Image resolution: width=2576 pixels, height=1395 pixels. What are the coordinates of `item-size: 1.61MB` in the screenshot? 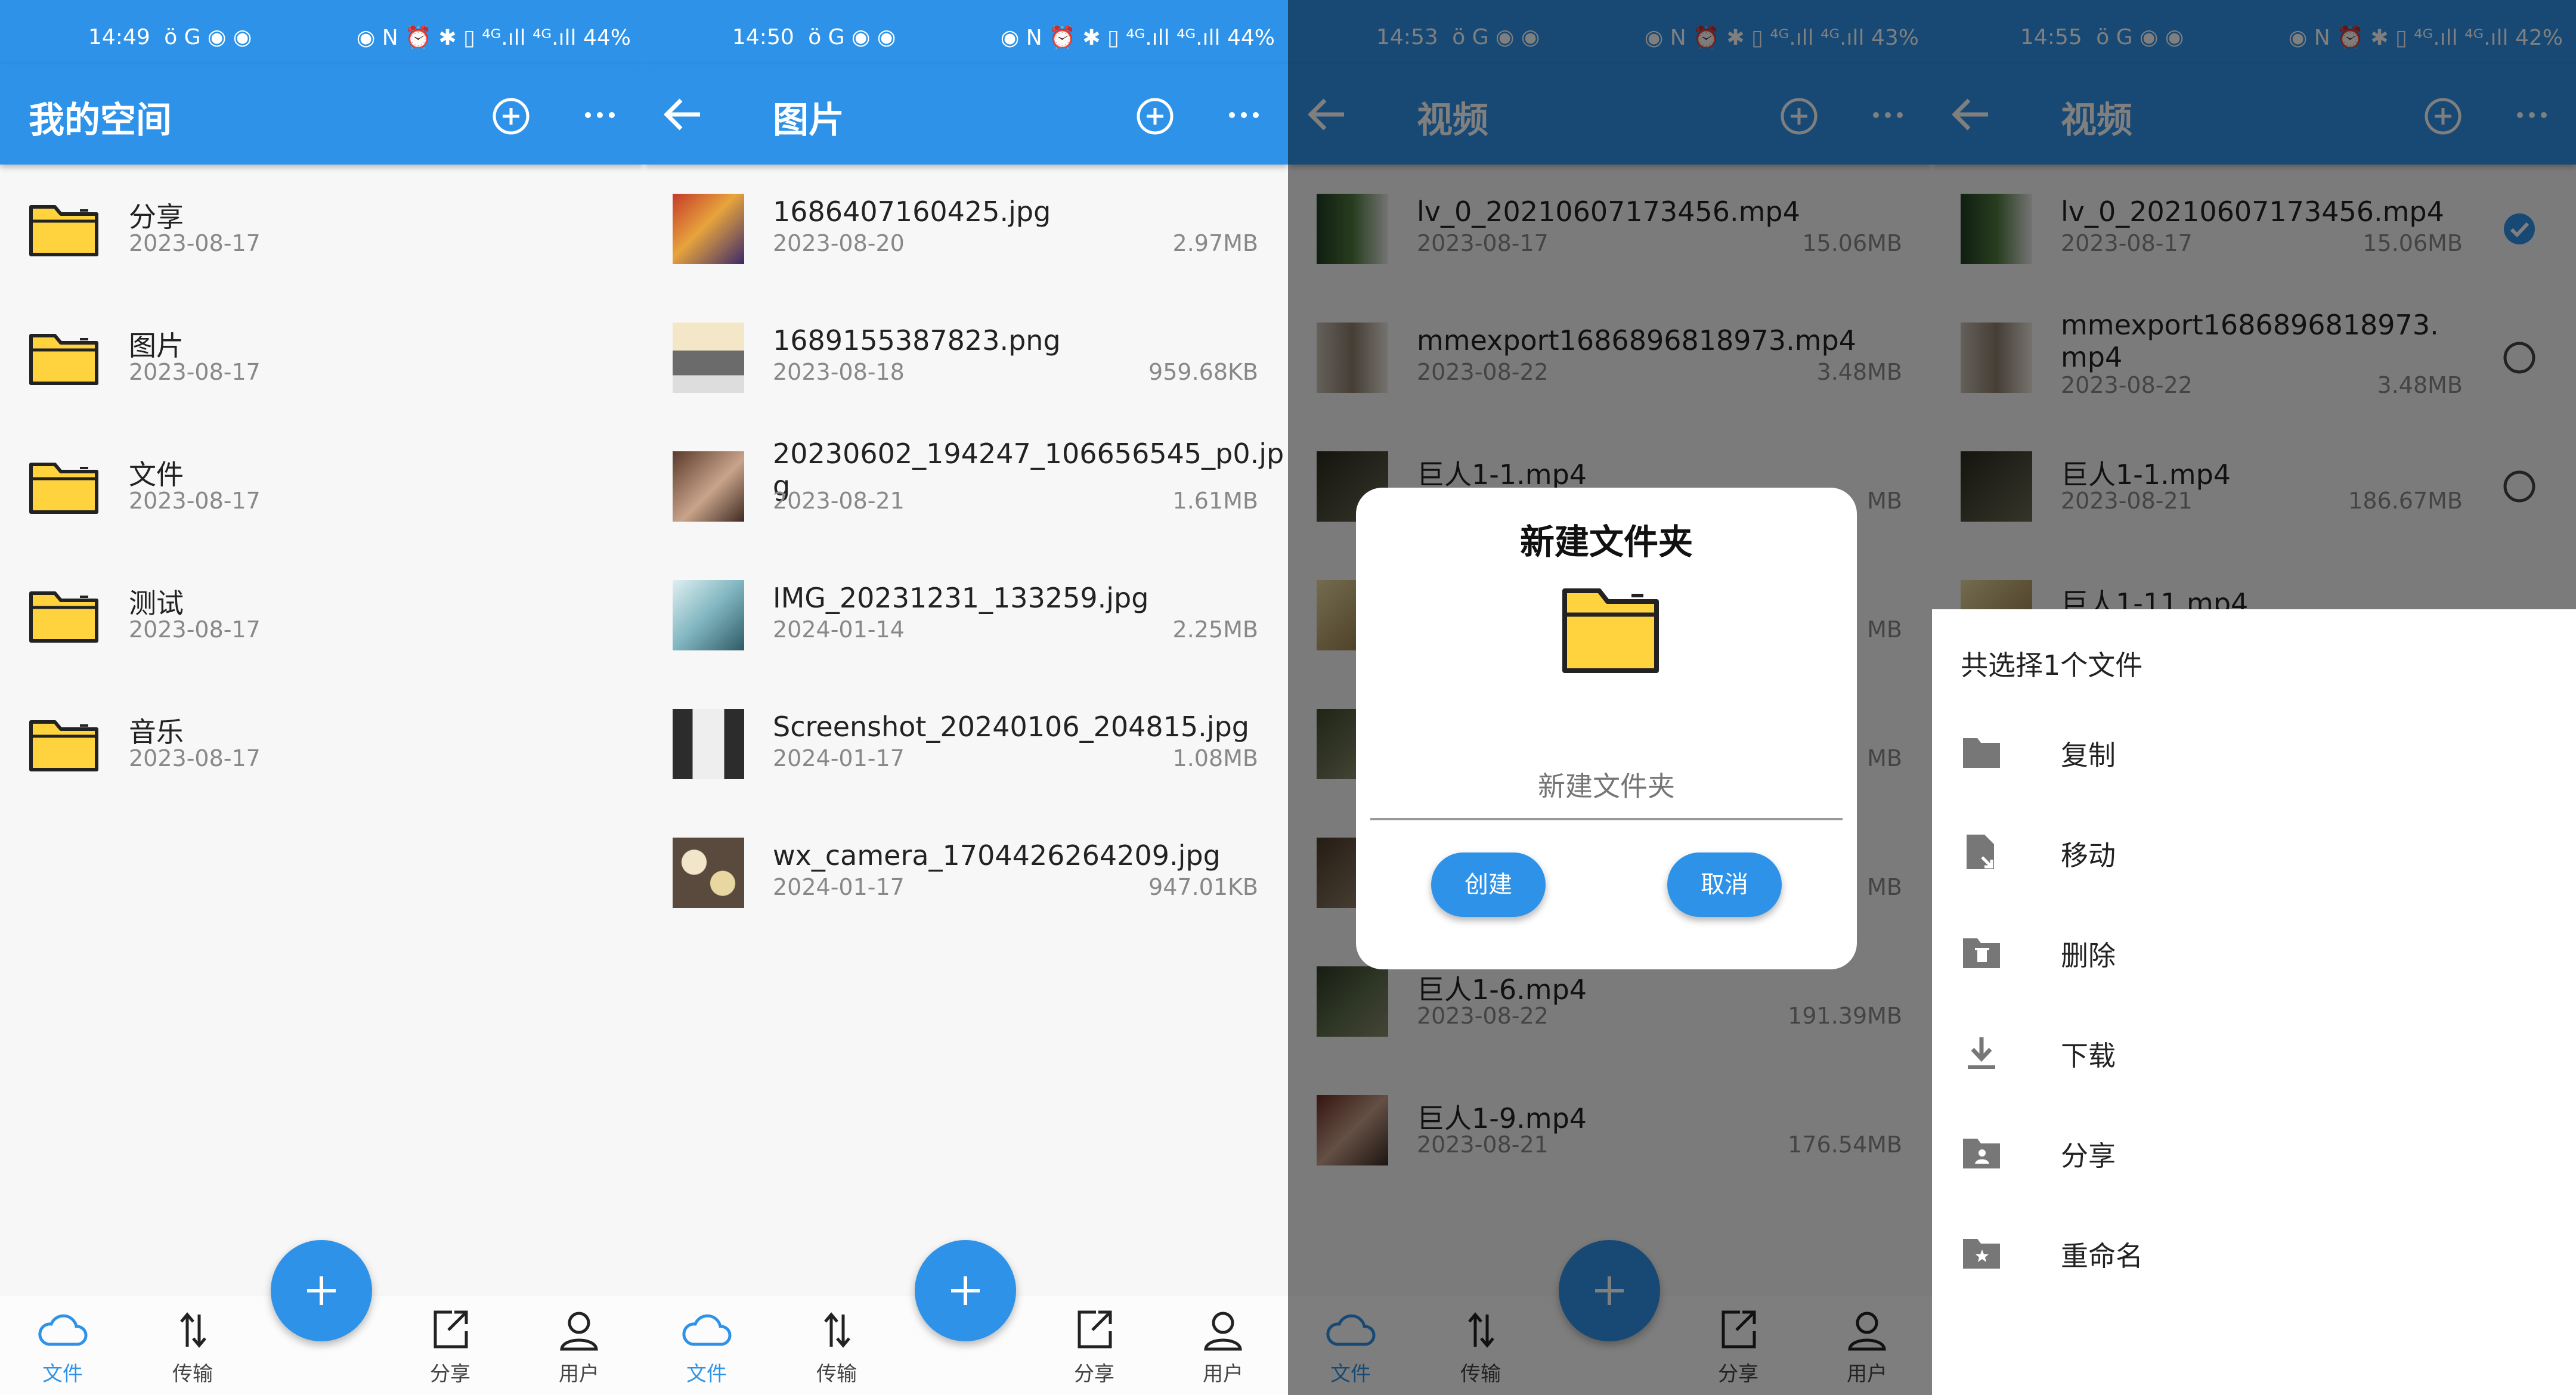 It's located at (1215, 501).